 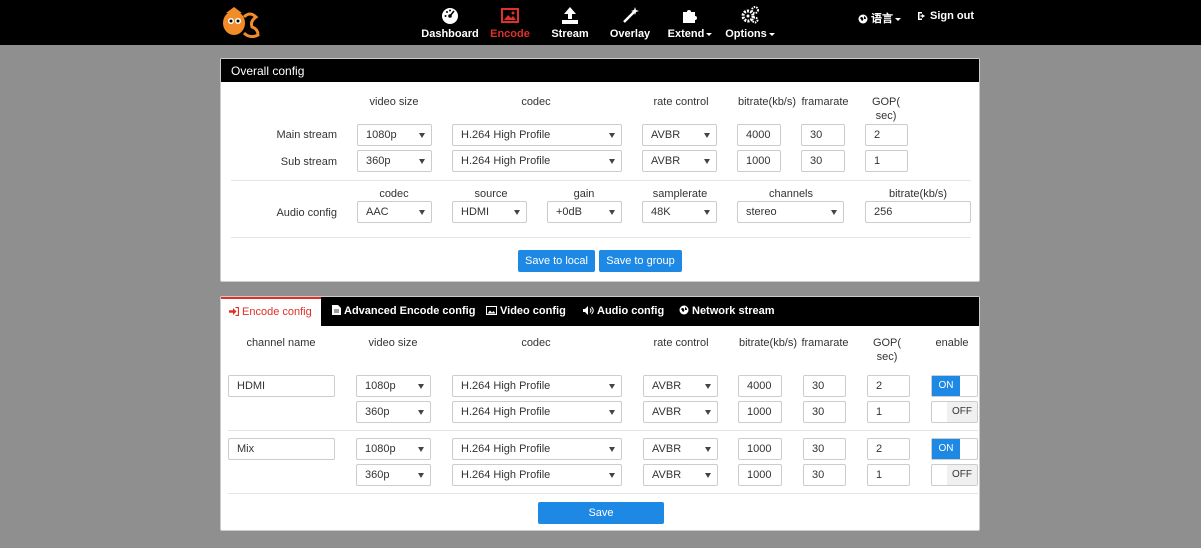 What do you see at coordinates (588, 310) in the screenshot?
I see `volume-icon` at bounding box center [588, 310].